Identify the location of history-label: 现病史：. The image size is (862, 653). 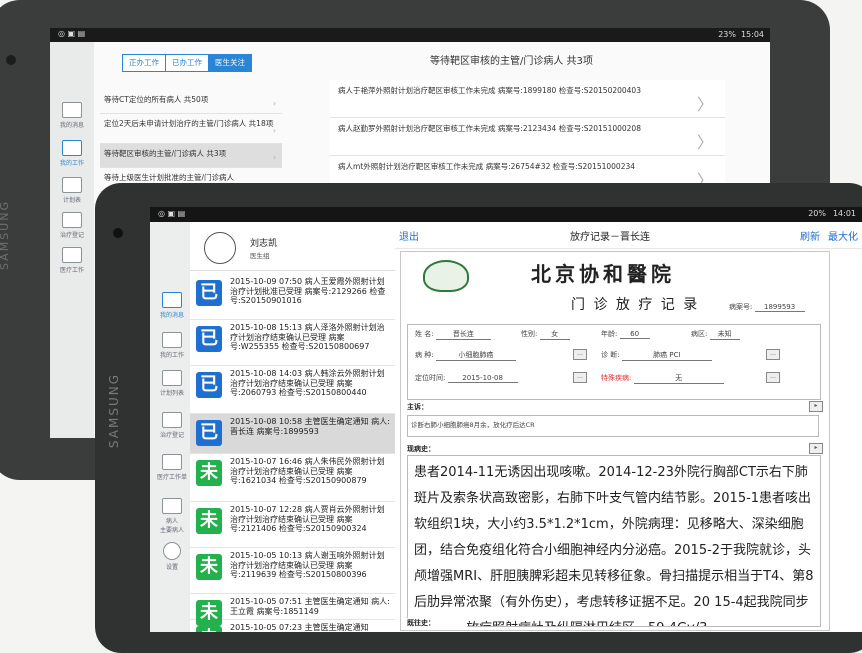
(421, 449).